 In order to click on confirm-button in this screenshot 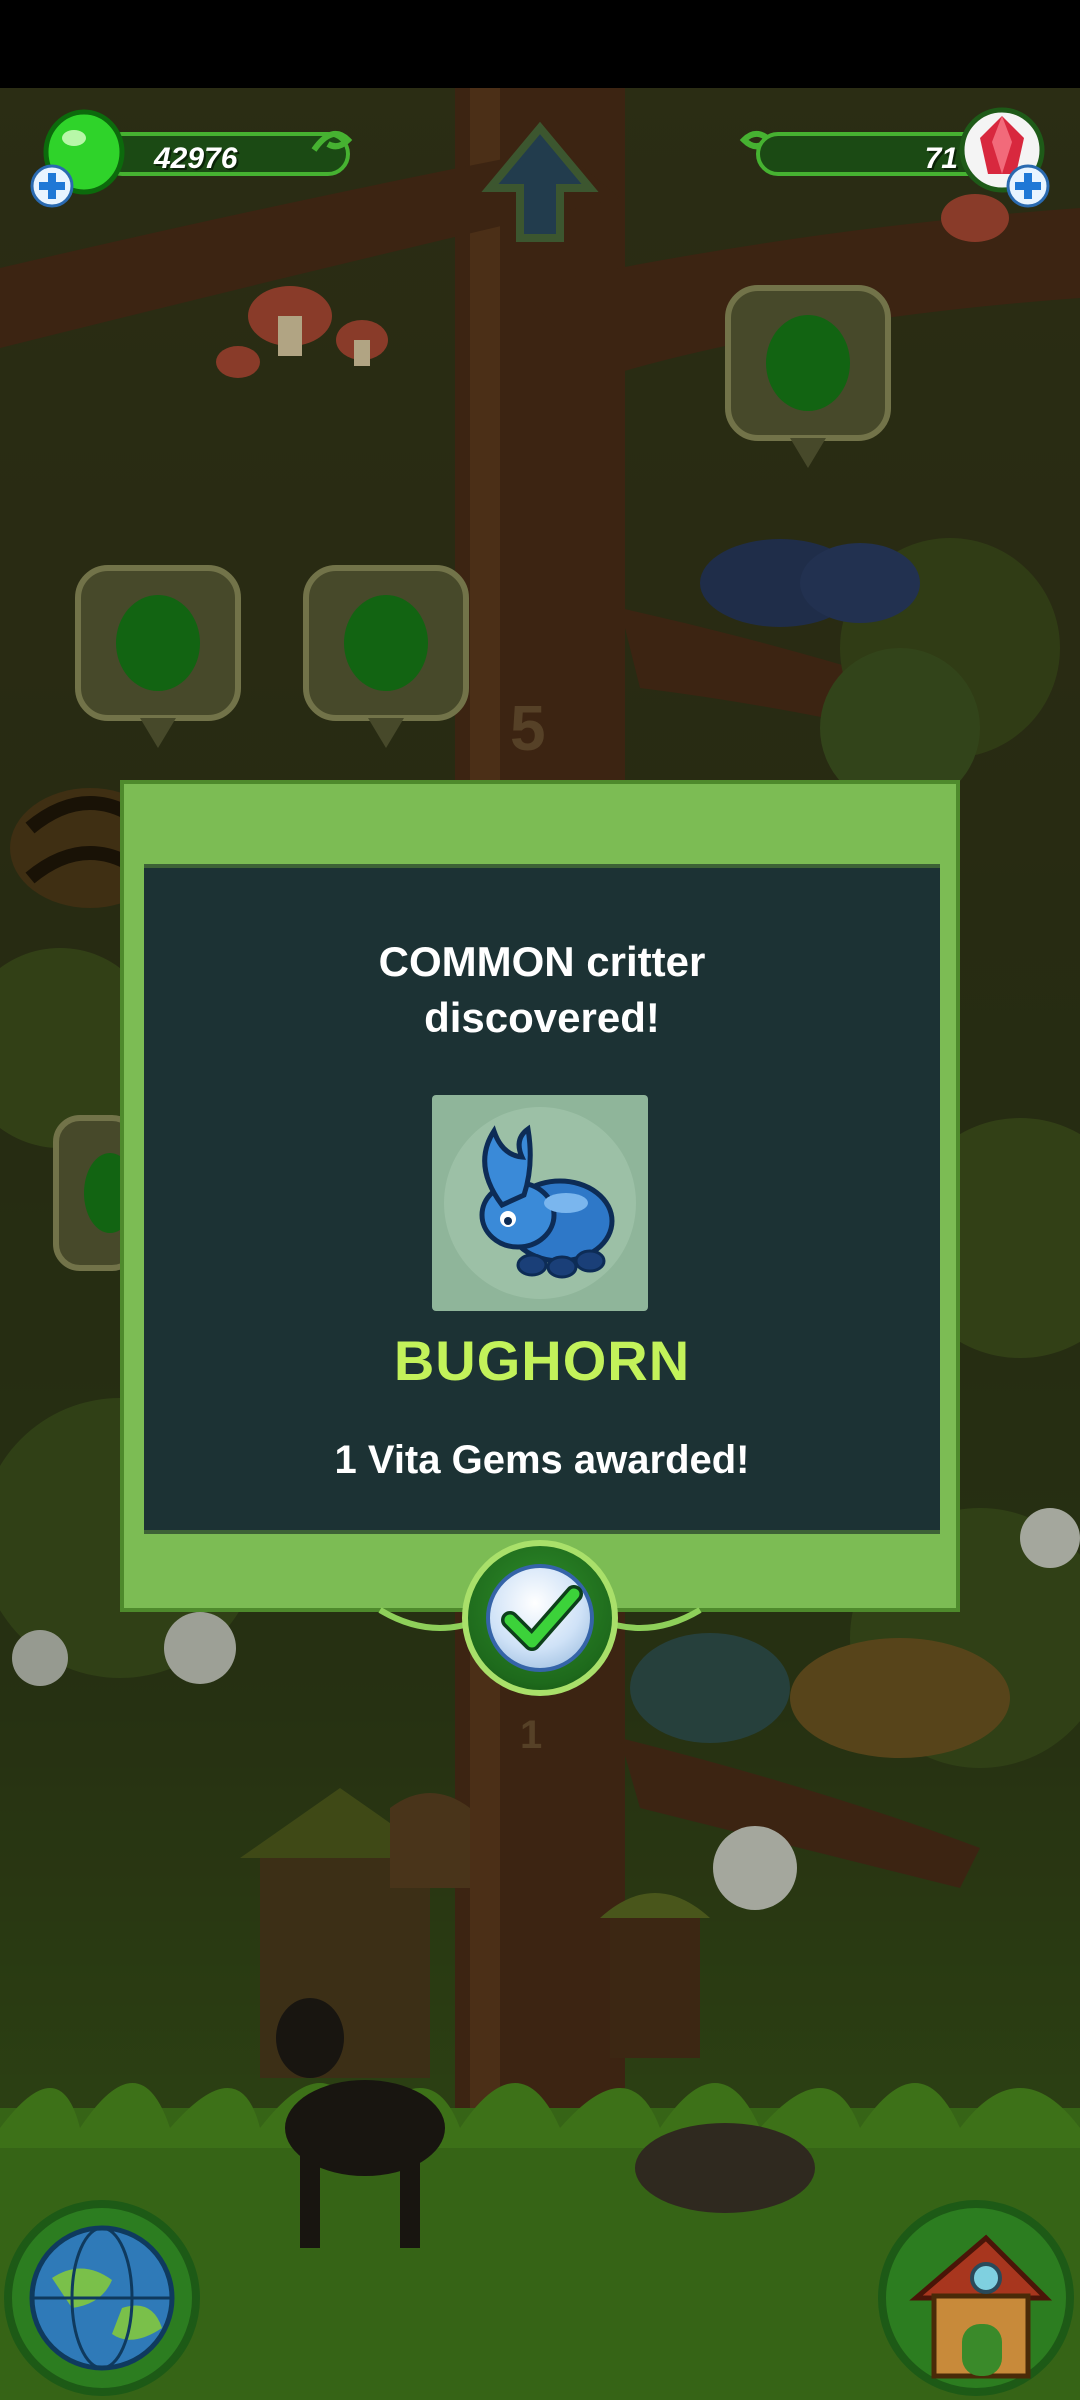, I will do `click(540, 1618)`.